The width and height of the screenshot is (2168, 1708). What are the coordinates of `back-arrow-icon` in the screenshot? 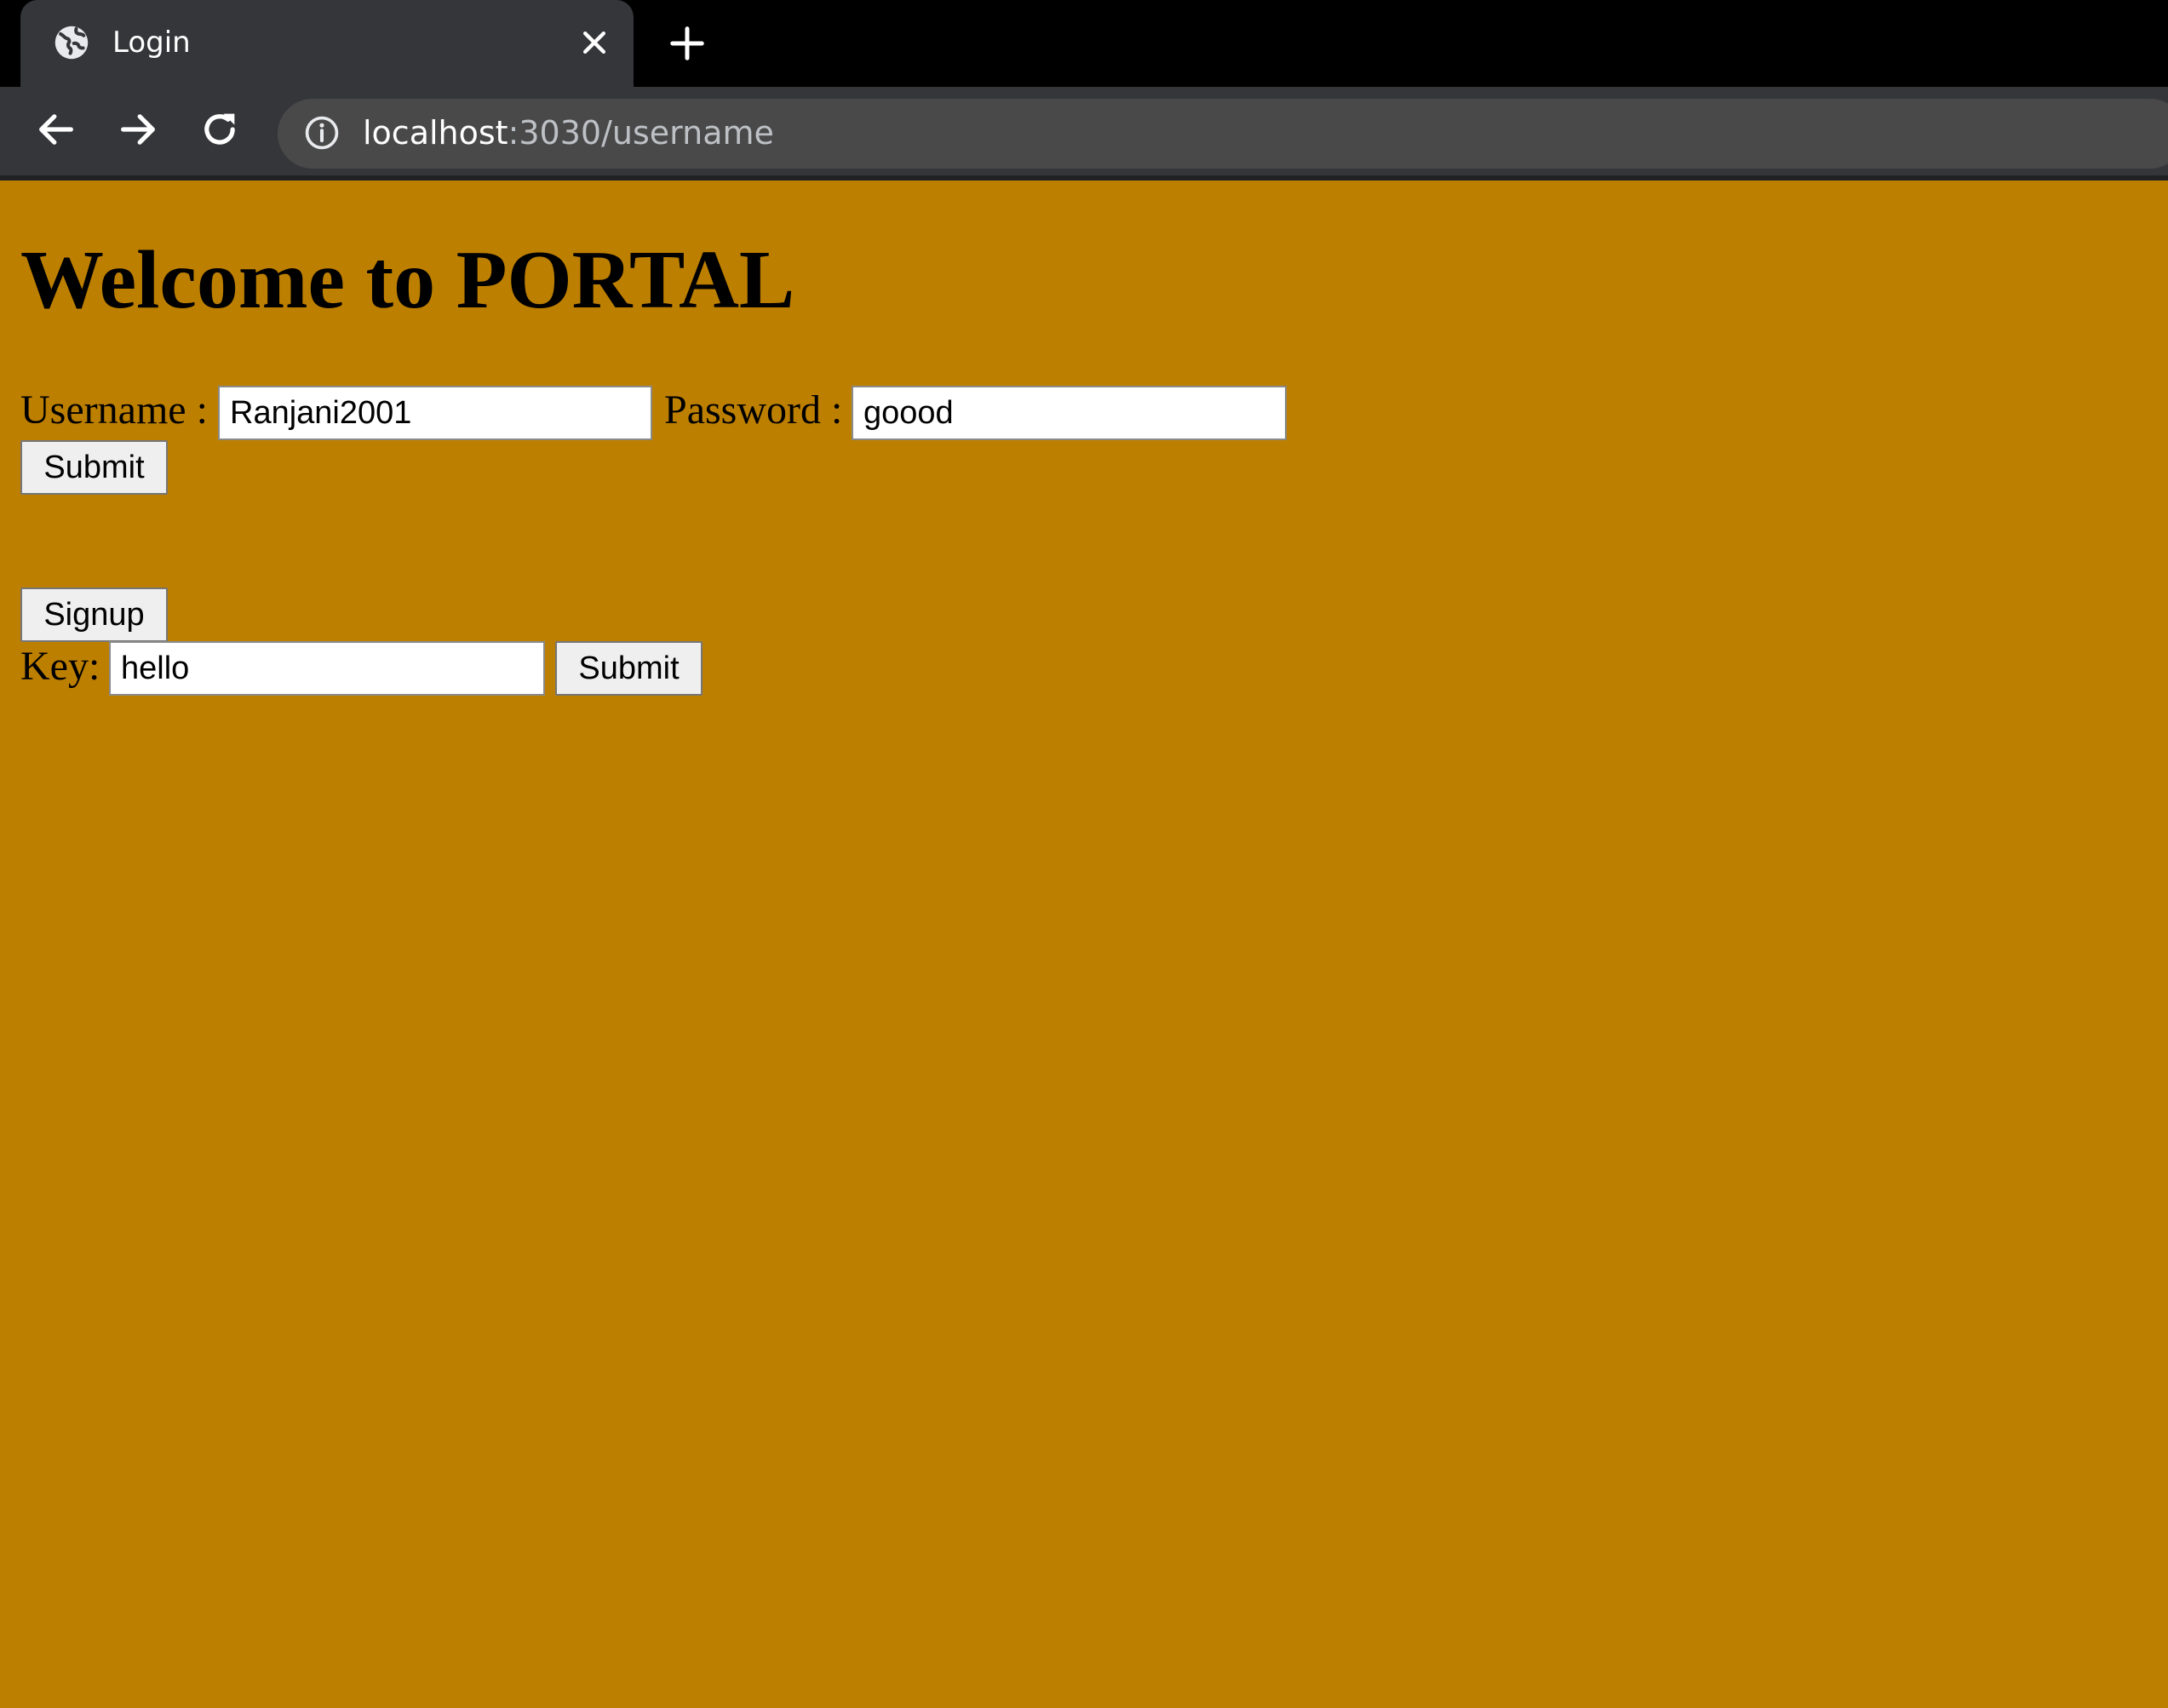 It's located at (56, 130).